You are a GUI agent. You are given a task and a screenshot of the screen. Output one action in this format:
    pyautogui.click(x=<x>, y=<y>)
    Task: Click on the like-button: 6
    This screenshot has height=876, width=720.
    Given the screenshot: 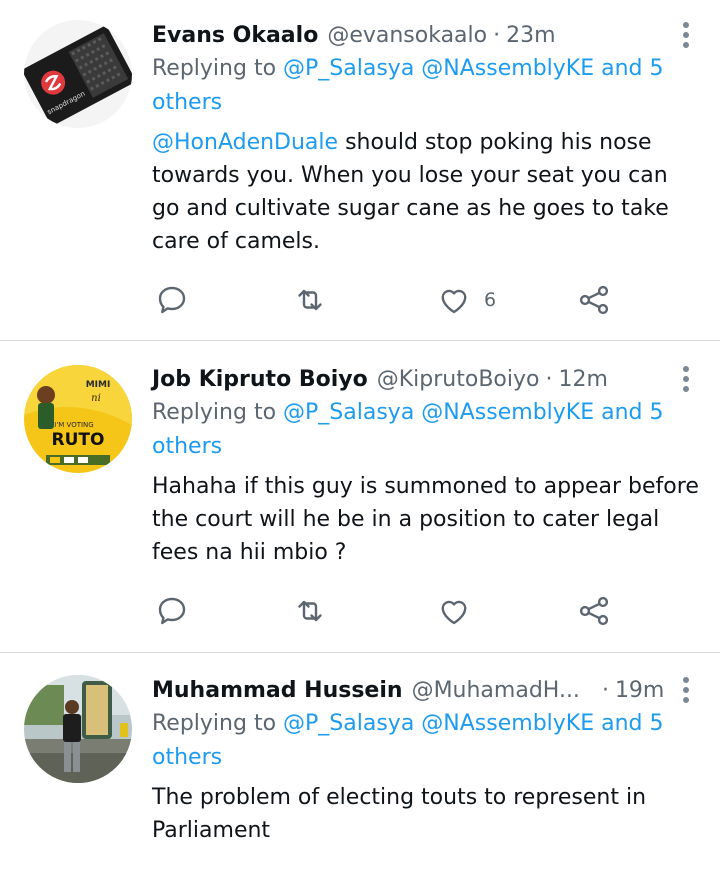 What is the action you would take?
    pyautogui.click(x=466, y=300)
    